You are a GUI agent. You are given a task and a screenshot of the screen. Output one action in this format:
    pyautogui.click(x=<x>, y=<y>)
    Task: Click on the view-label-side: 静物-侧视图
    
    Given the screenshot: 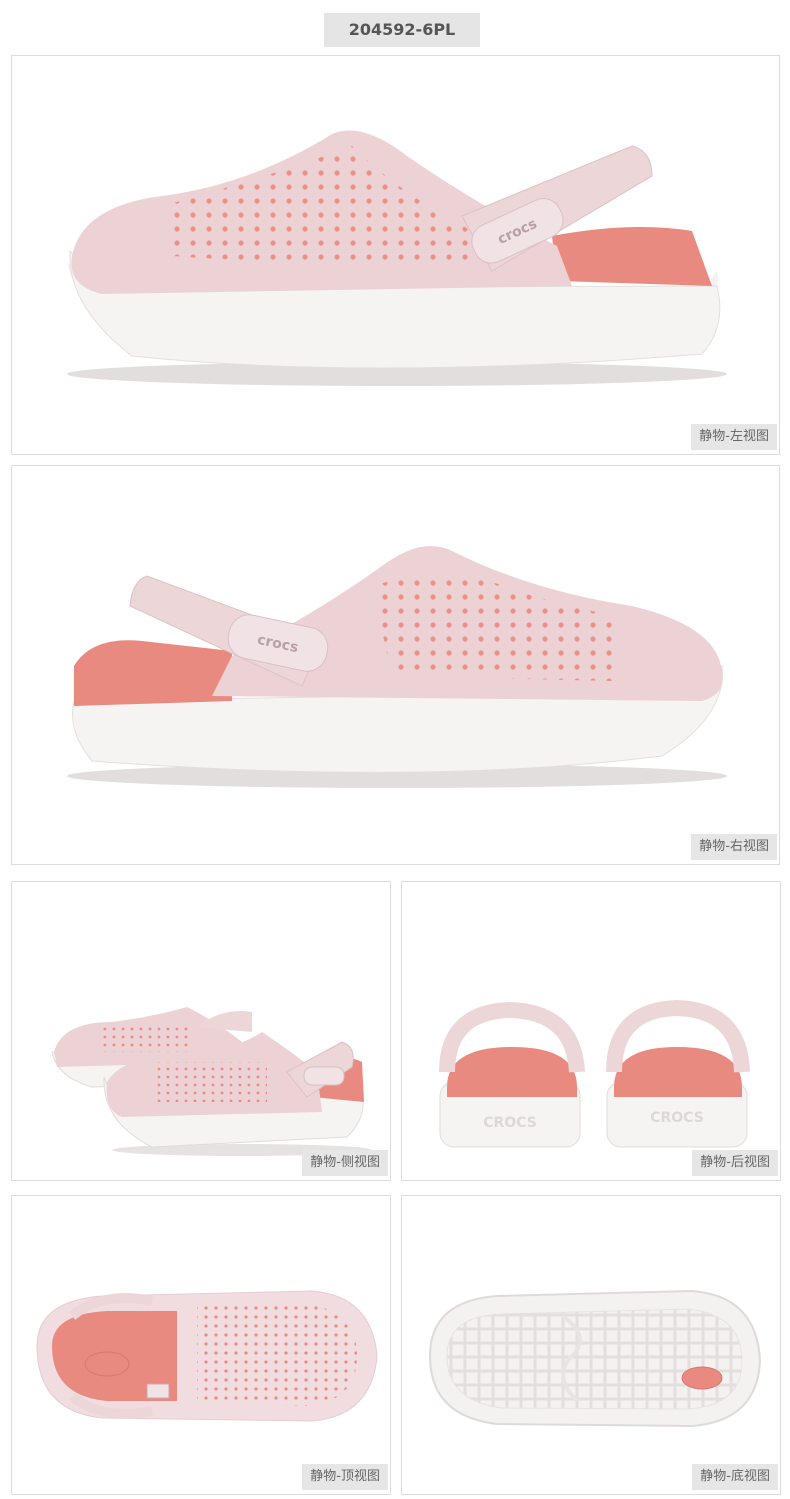 What is the action you would take?
    pyautogui.click(x=345, y=1163)
    